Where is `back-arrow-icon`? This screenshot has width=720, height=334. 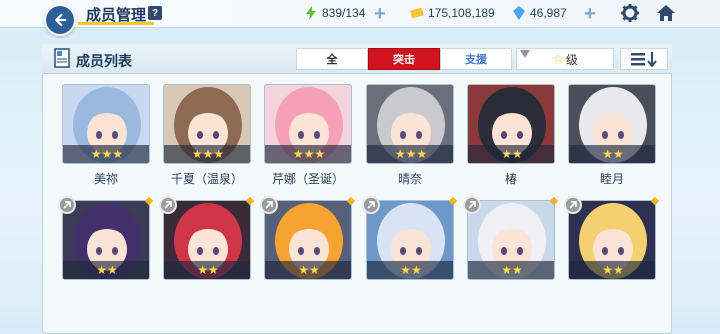
back-arrow-icon is located at coordinates (61, 20).